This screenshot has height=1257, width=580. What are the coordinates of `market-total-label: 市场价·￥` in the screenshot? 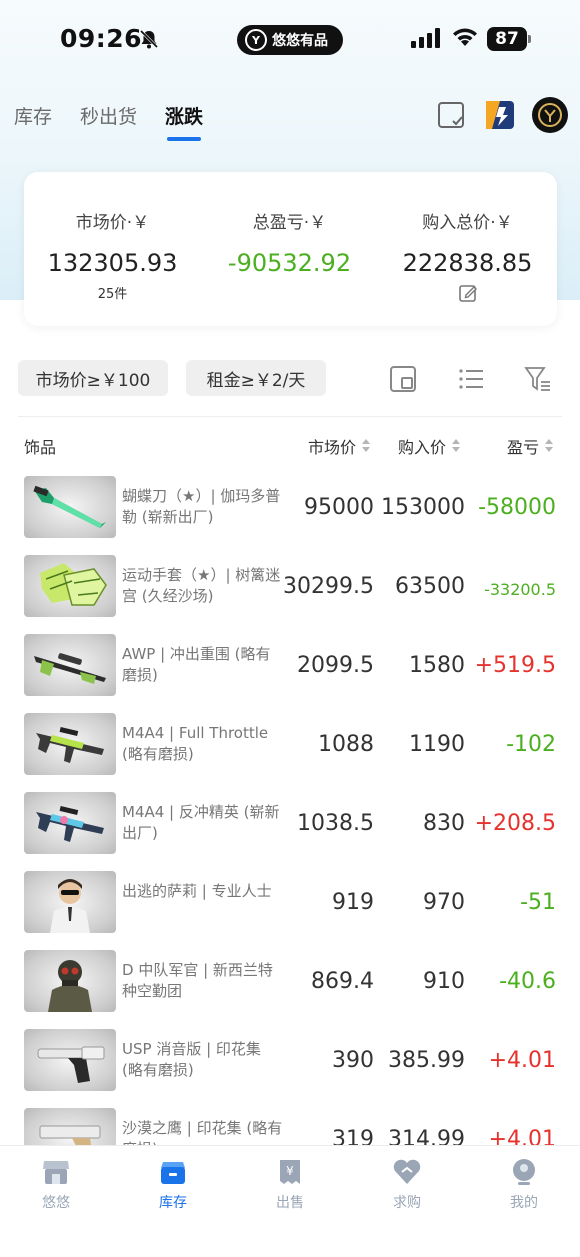 It's located at (112, 223).